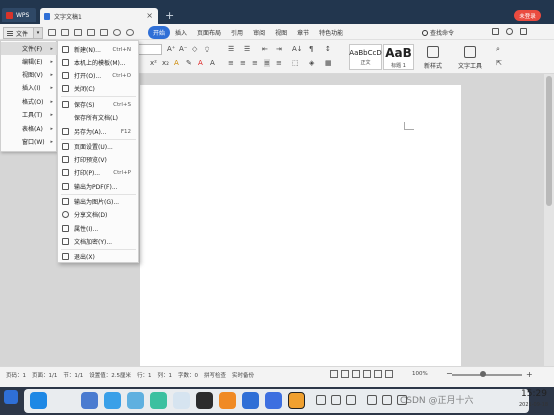 The width and height of the screenshot is (554, 415). Describe the element at coordinates (181, 32) in the screenshot. I see `tab-insert: 插入` at that location.